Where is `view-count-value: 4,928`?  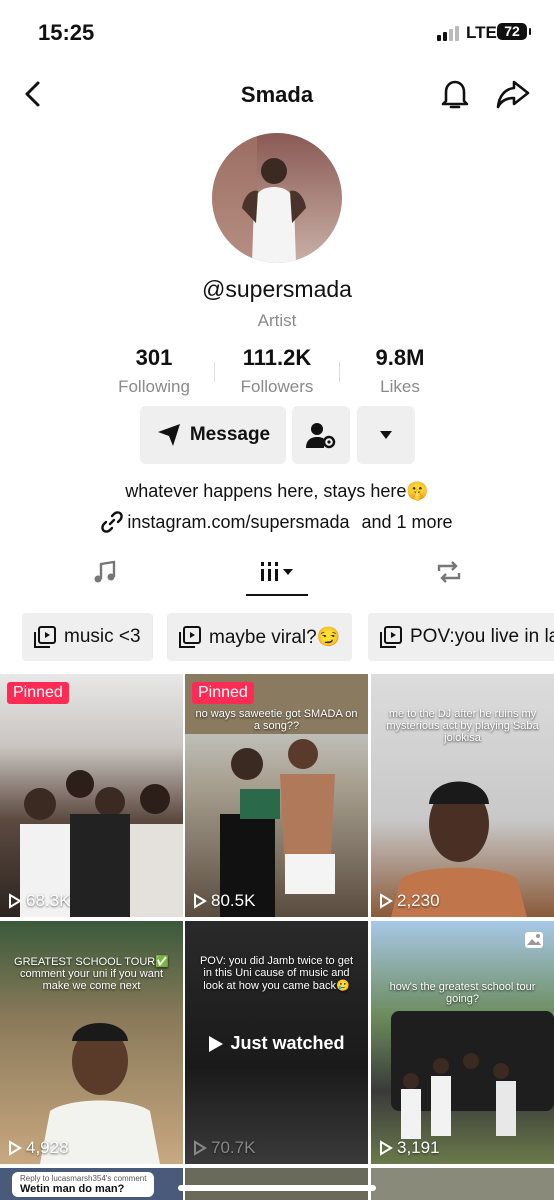
view-count-value: 4,928 is located at coordinates (47, 1147).